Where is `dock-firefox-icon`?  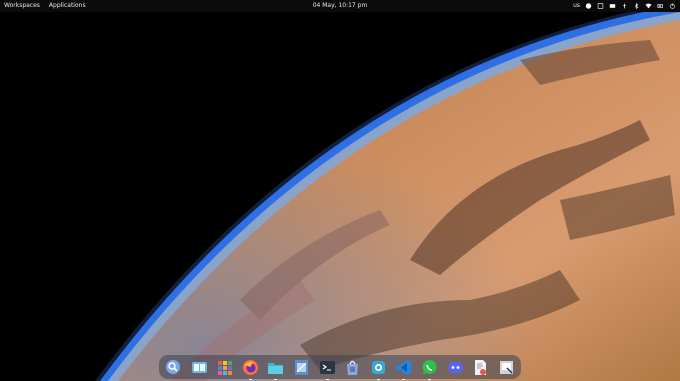 dock-firefox-icon is located at coordinates (250, 369).